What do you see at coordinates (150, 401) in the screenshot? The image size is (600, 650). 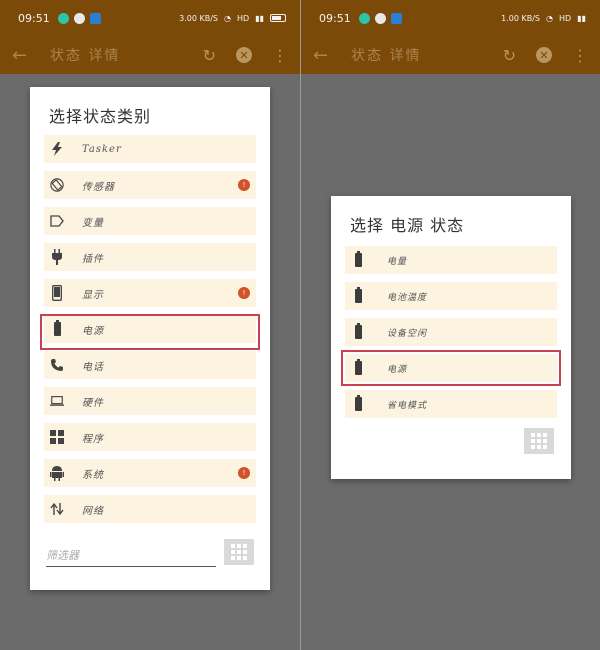 I see `list-item-hardware: 硬件` at bounding box center [150, 401].